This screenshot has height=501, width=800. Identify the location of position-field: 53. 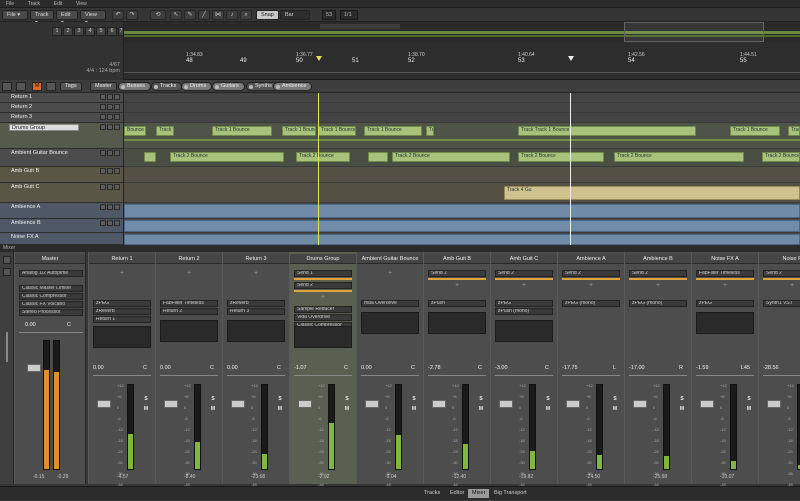
(329, 15).